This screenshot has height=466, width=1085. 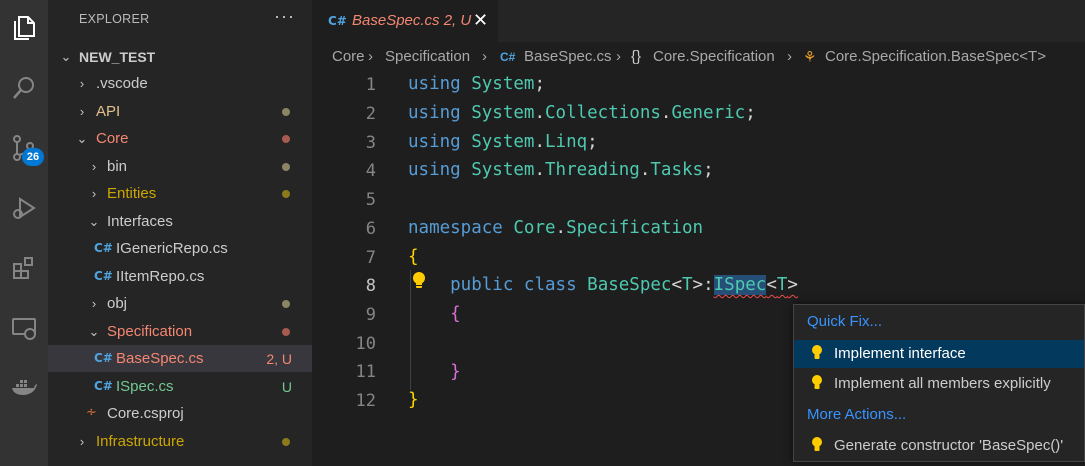 I want to click on code-line: using System.Linq;, so click(x=503, y=142).